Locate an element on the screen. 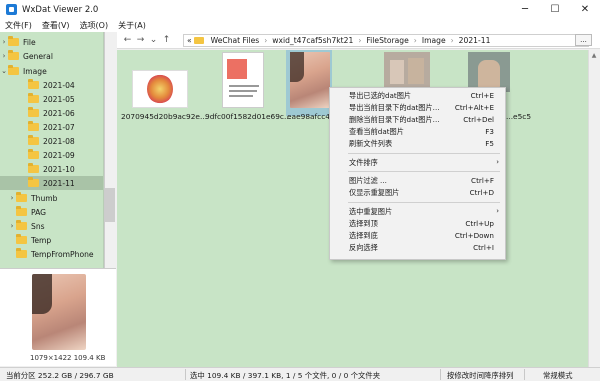 The height and width of the screenshot is (381, 600). window-title: WxDat Viewer 2.0 is located at coordinates (60, 9).